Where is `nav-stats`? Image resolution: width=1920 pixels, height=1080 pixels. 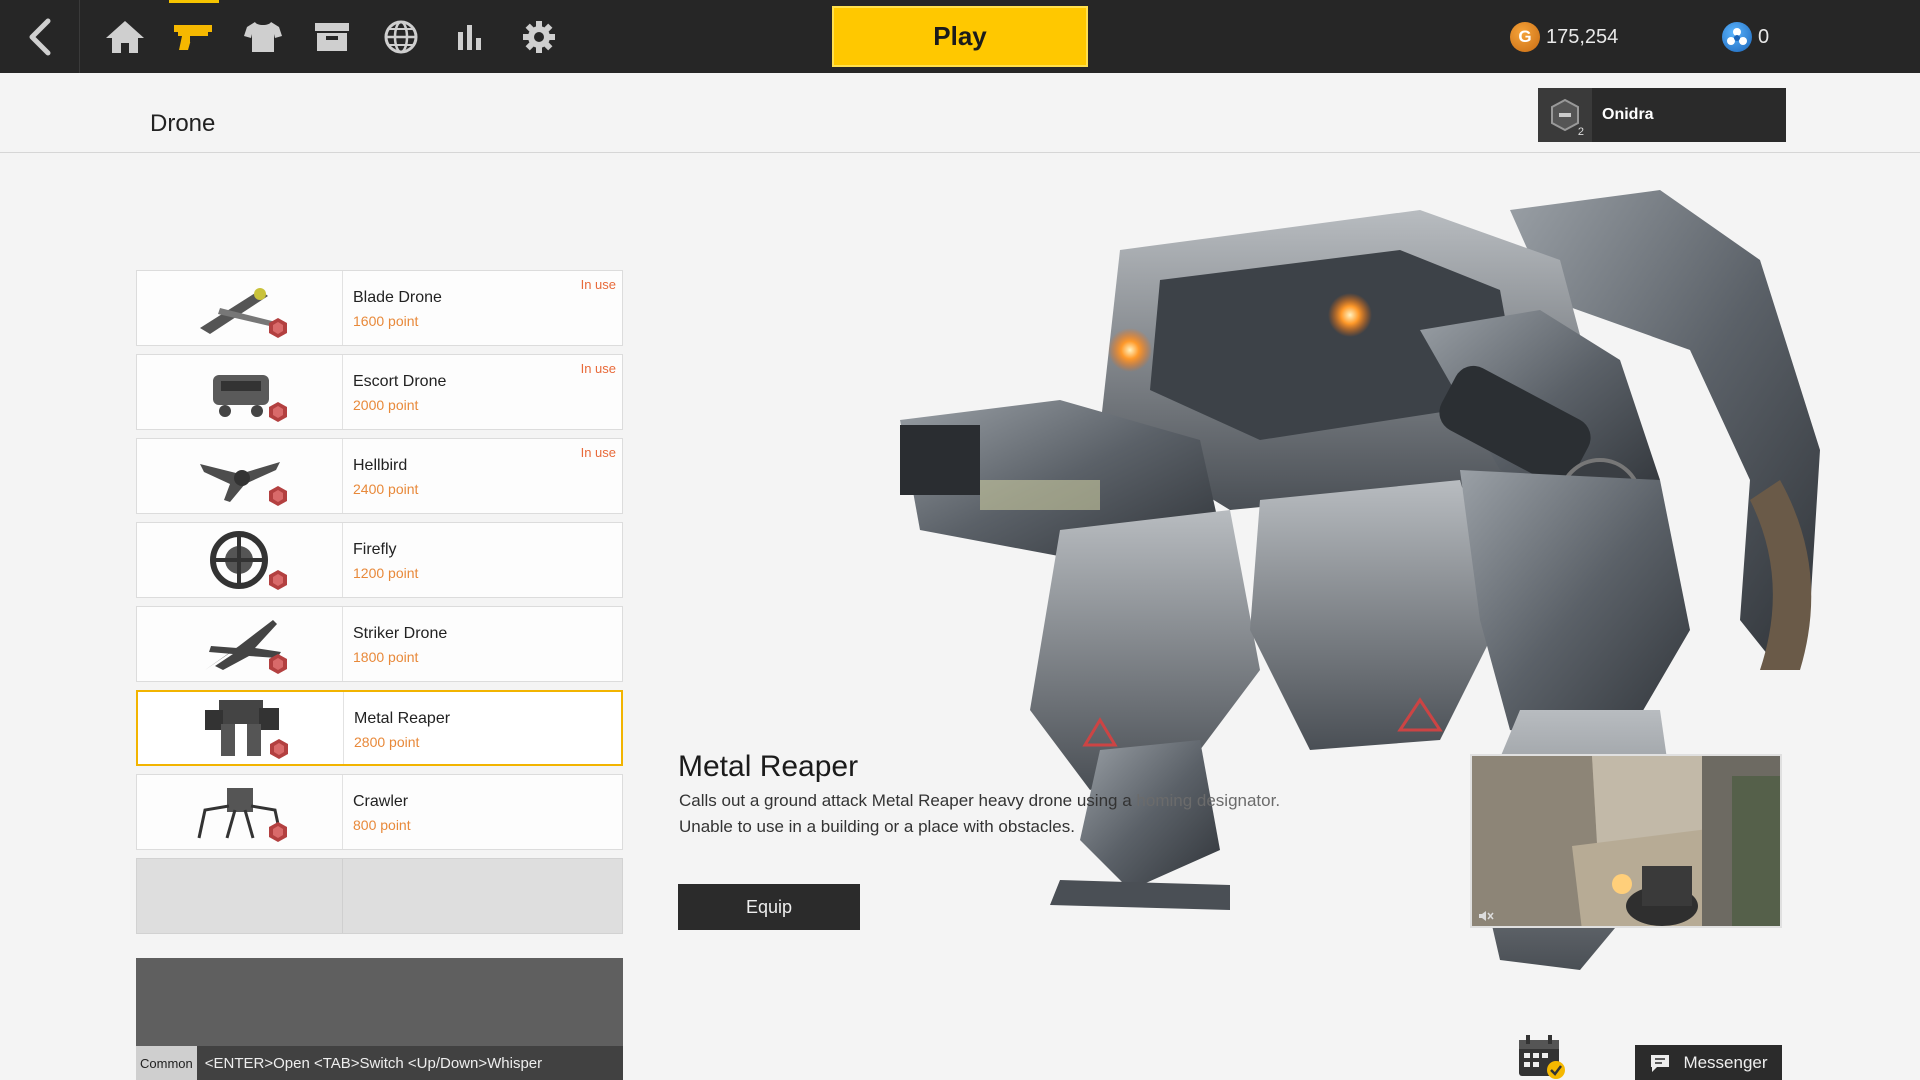
nav-stats is located at coordinates (469, 36).